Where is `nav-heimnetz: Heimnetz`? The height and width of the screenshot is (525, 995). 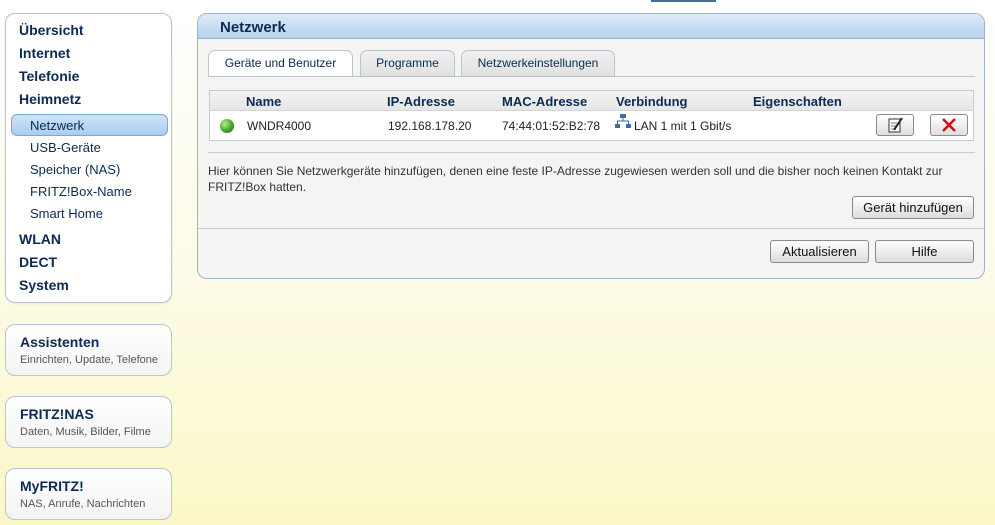 nav-heimnetz: Heimnetz is located at coordinates (50, 99).